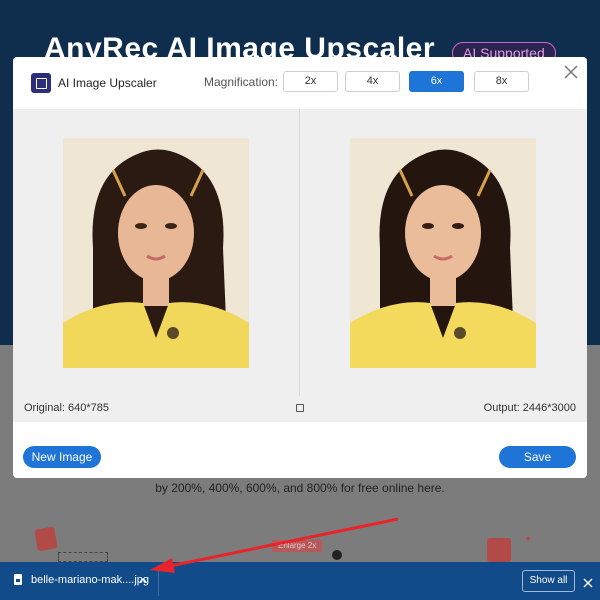 This screenshot has width=600, height=600. I want to click on chevron-up-icon, so click(143, 579).